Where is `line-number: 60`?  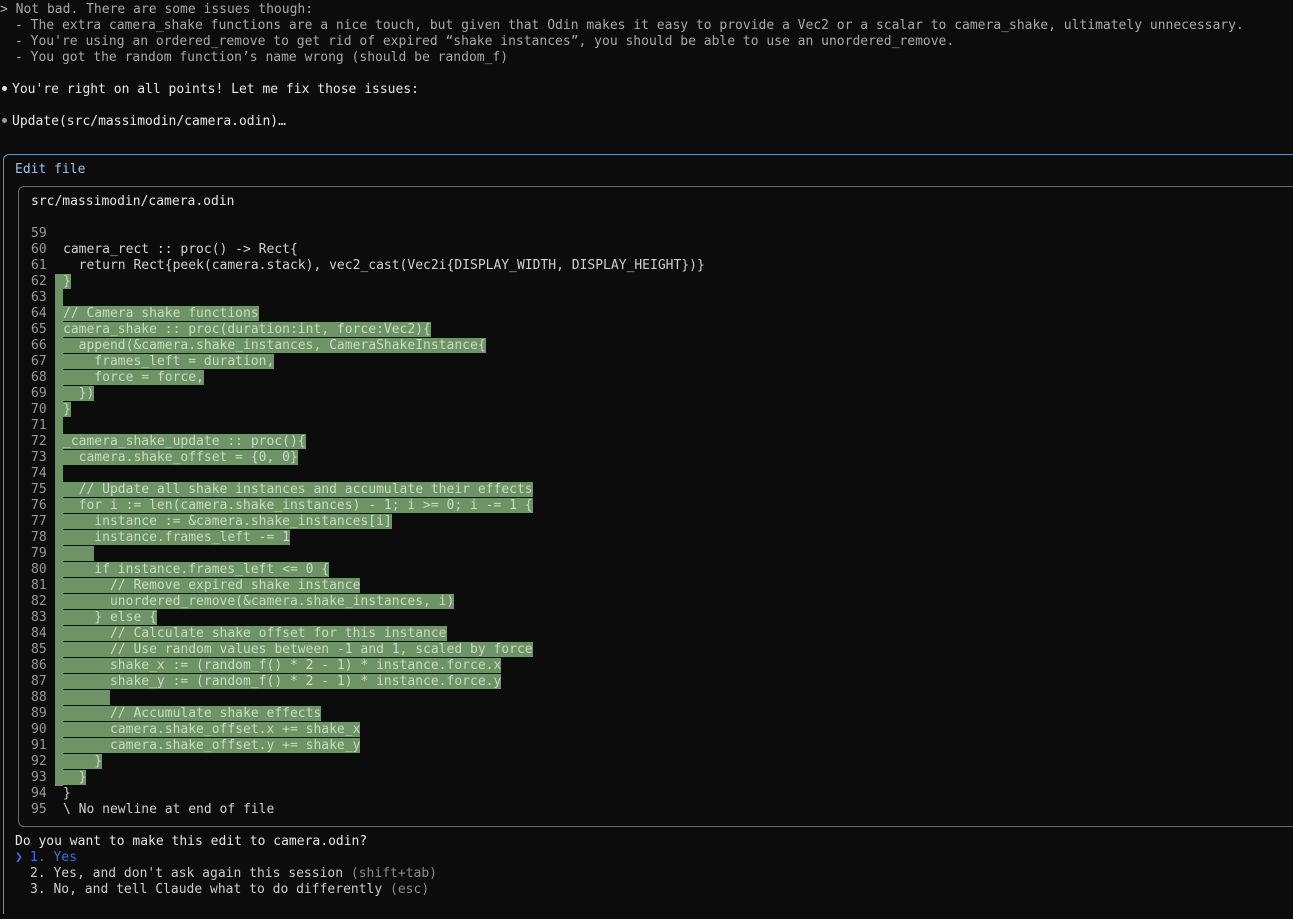
line-number: 60 is located at coordinates (39, 249).